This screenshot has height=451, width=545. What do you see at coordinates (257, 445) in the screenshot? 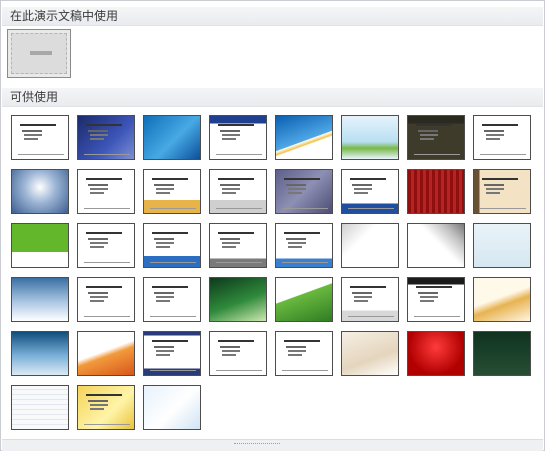
I see `resize-grip-icon` at bounding box center [257, 445].